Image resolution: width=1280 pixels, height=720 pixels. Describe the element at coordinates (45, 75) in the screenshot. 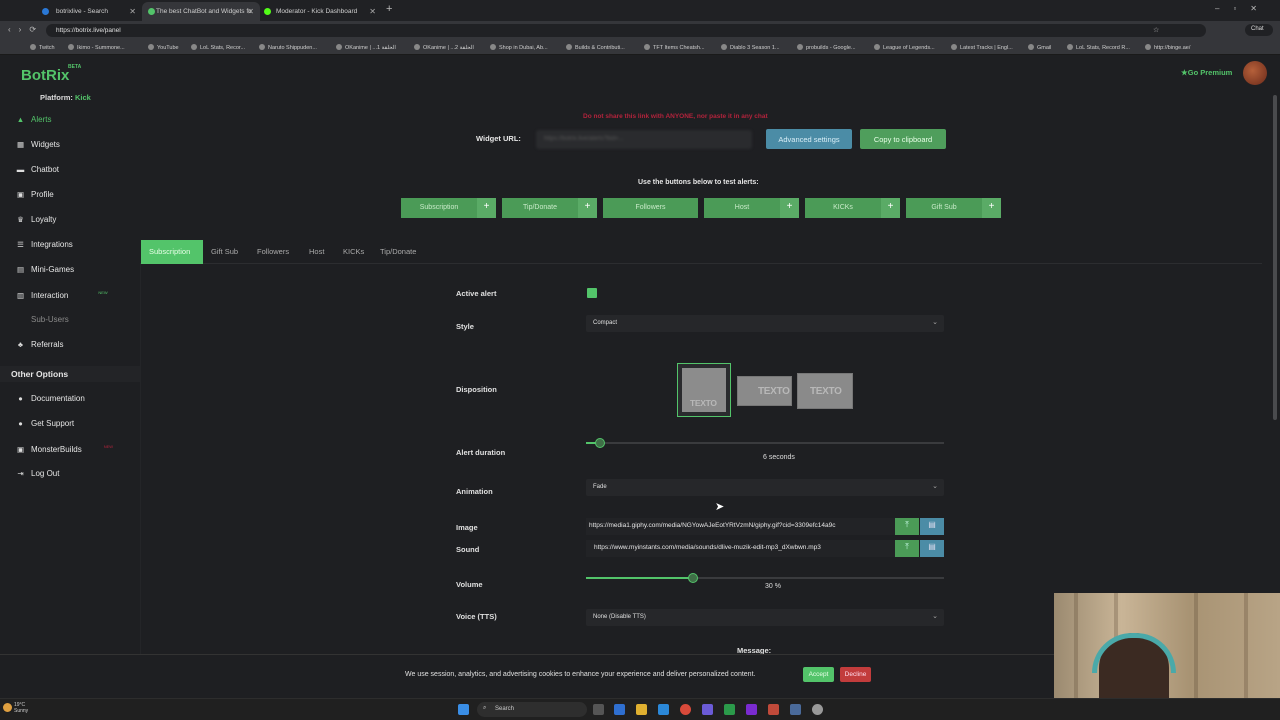

I see `botrix-logo: BotRix` at that location.